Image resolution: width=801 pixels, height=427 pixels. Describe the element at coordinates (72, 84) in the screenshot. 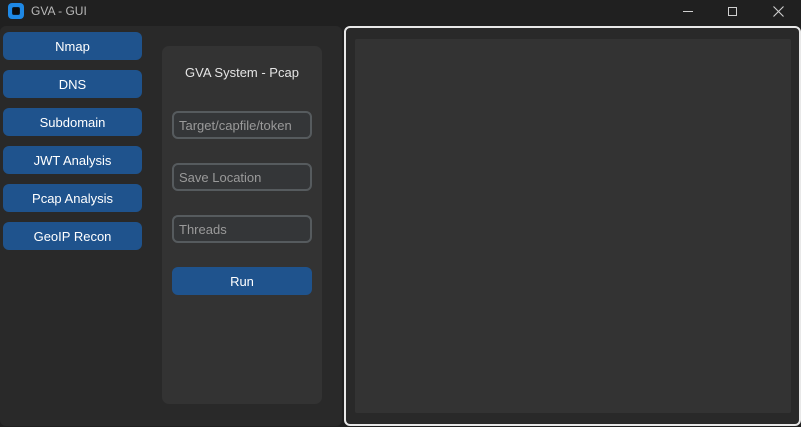

I see `dns-button: DNS` at that location.